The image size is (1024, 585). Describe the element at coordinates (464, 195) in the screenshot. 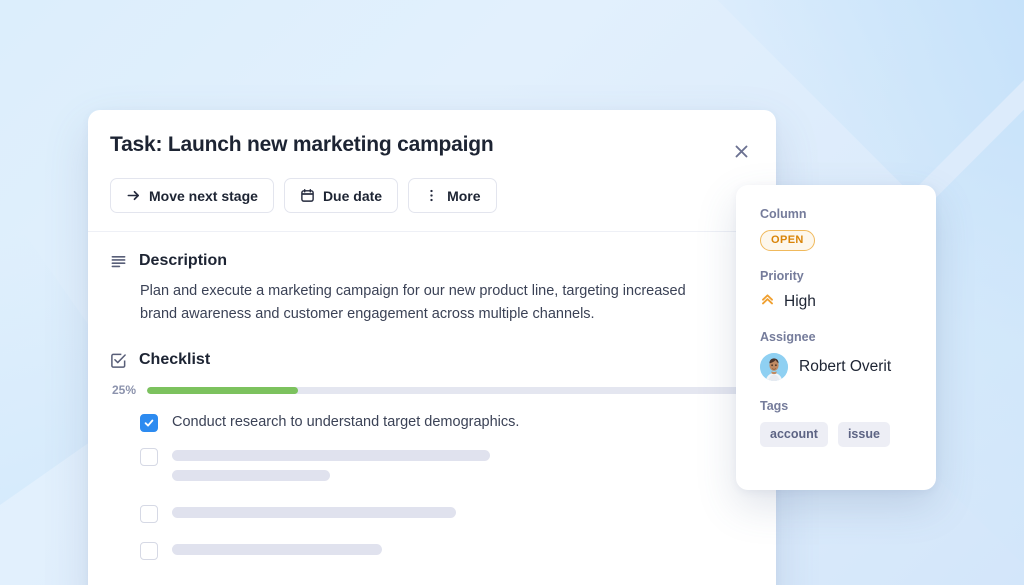

I see `more-label: More` at that location.